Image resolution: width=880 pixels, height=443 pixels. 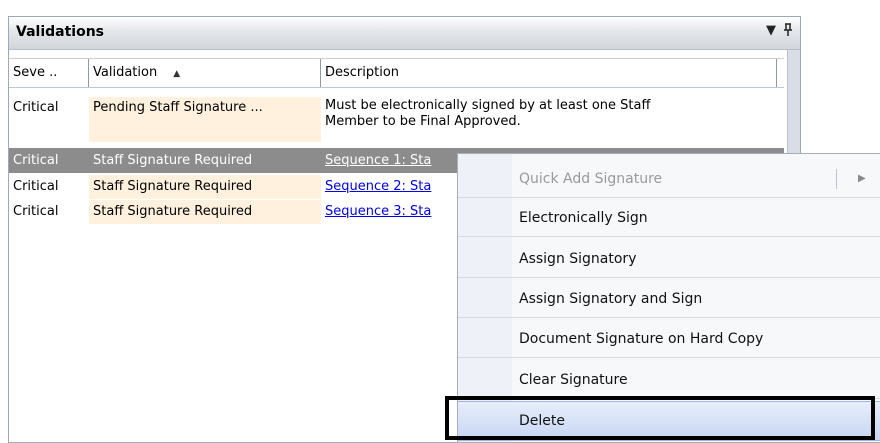 What do you see at coordinates (669, 179) in the screenshot?
I see `menu-item-quick-add-signature: Quick Add Signature ▶` at bounding box center [669, 179].